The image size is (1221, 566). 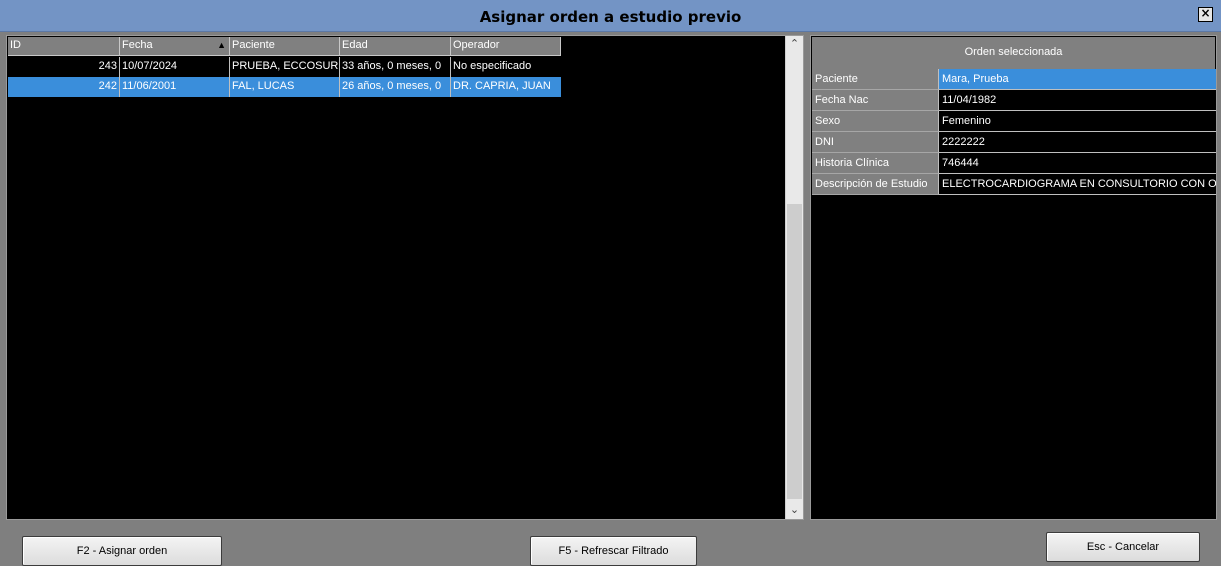 What do you see at coordinates (395, 87) in the screenshot?
I see `cell-edad: 26 años, 0 meses, 0` at bounding box center [395, 87].